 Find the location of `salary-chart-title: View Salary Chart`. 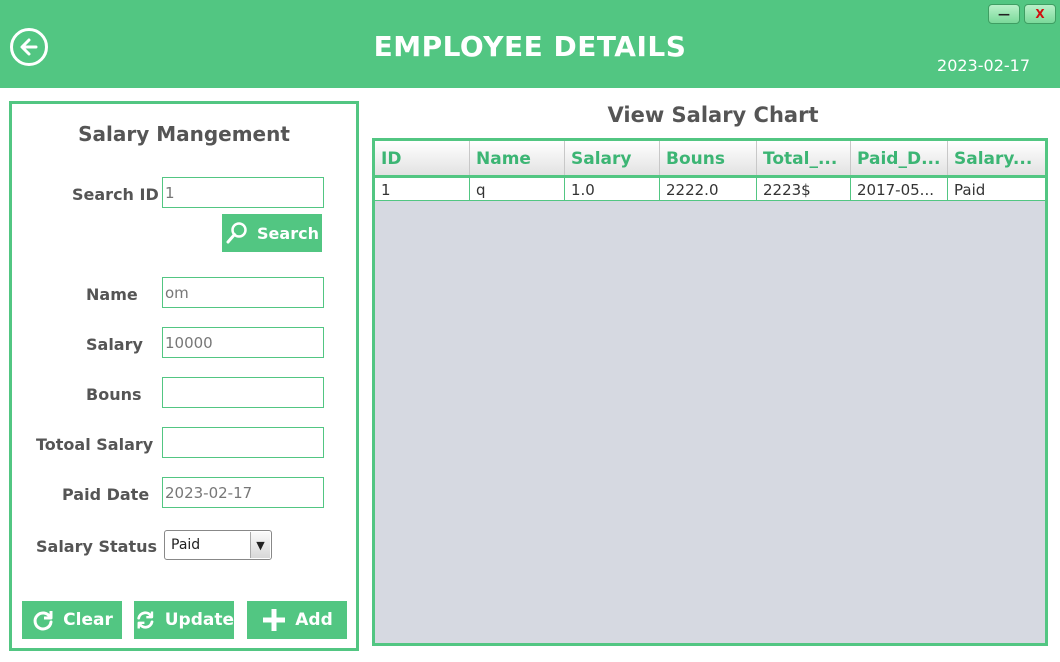

salary-chart-title: View Salary Chart is located at coordinates (713, 115).